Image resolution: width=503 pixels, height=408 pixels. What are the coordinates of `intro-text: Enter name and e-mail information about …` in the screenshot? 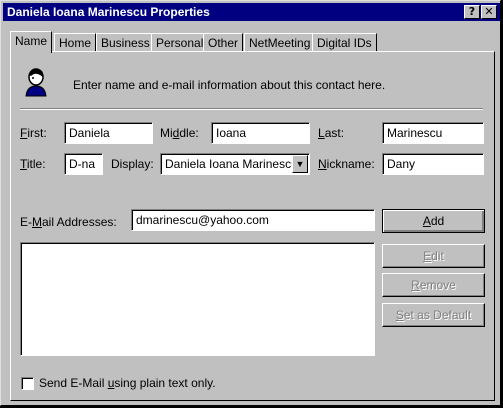 It's located at (229, 85).